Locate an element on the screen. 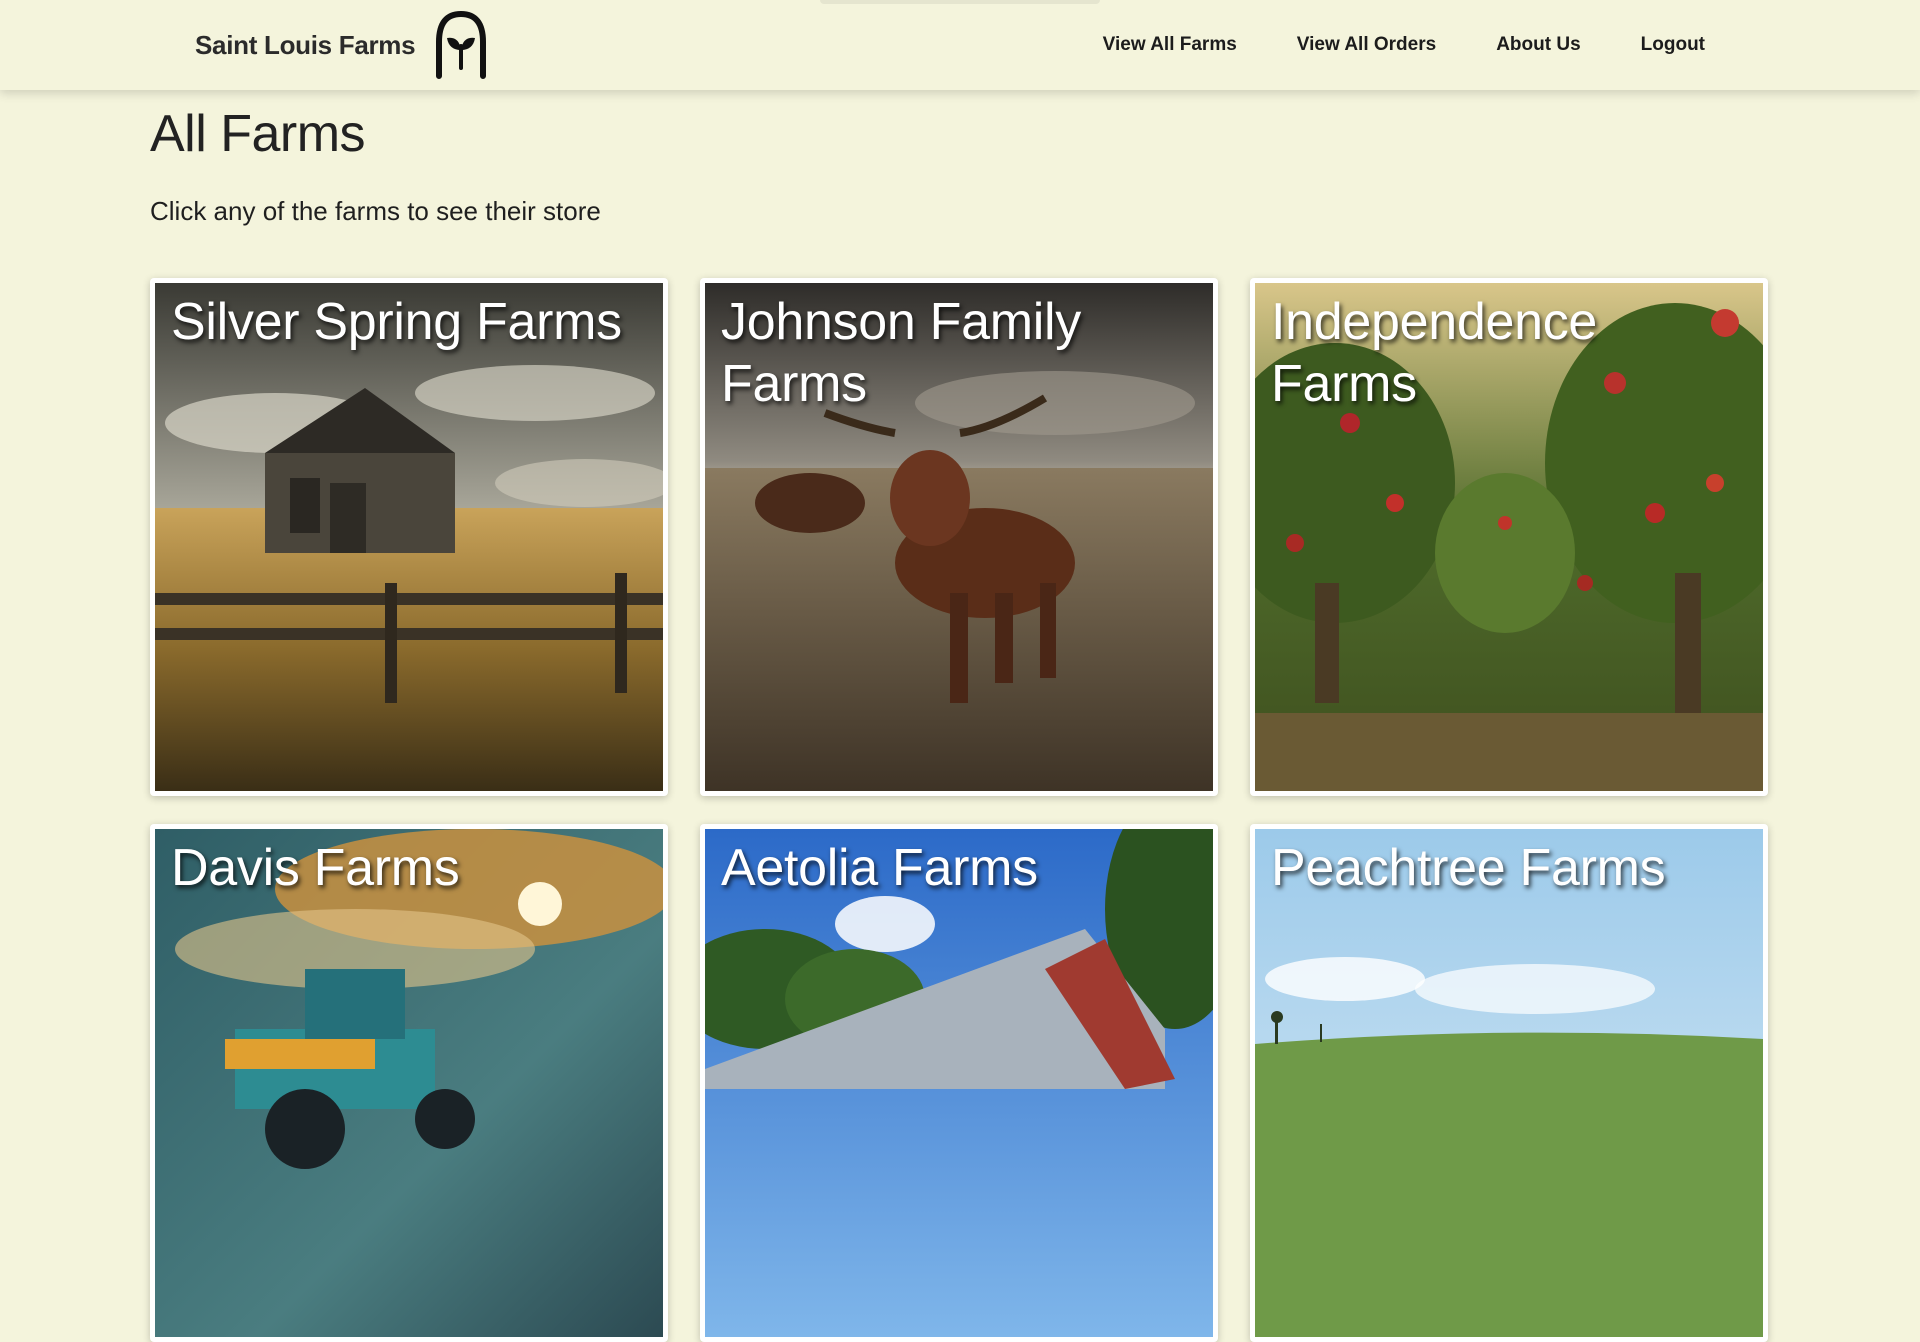 The image size is (1920, 1342). farm-card-johnson-family: Johnson Family Farms is located at coordinates (959, 537).